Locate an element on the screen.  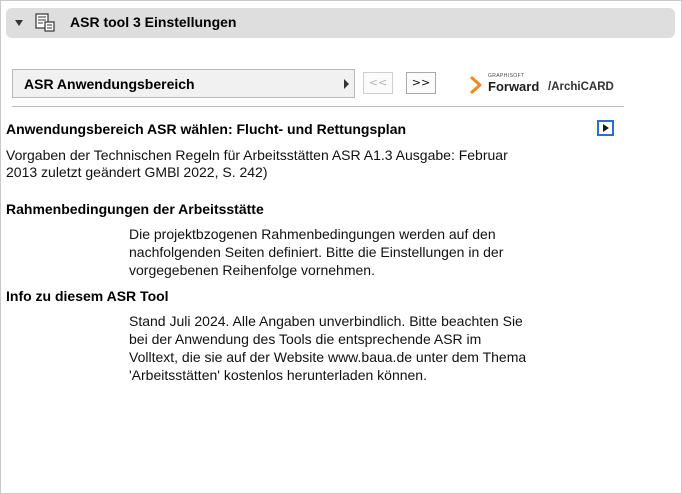
panel-title: ASR tool 3 Einstellungen is located at coordinates (153, 22).